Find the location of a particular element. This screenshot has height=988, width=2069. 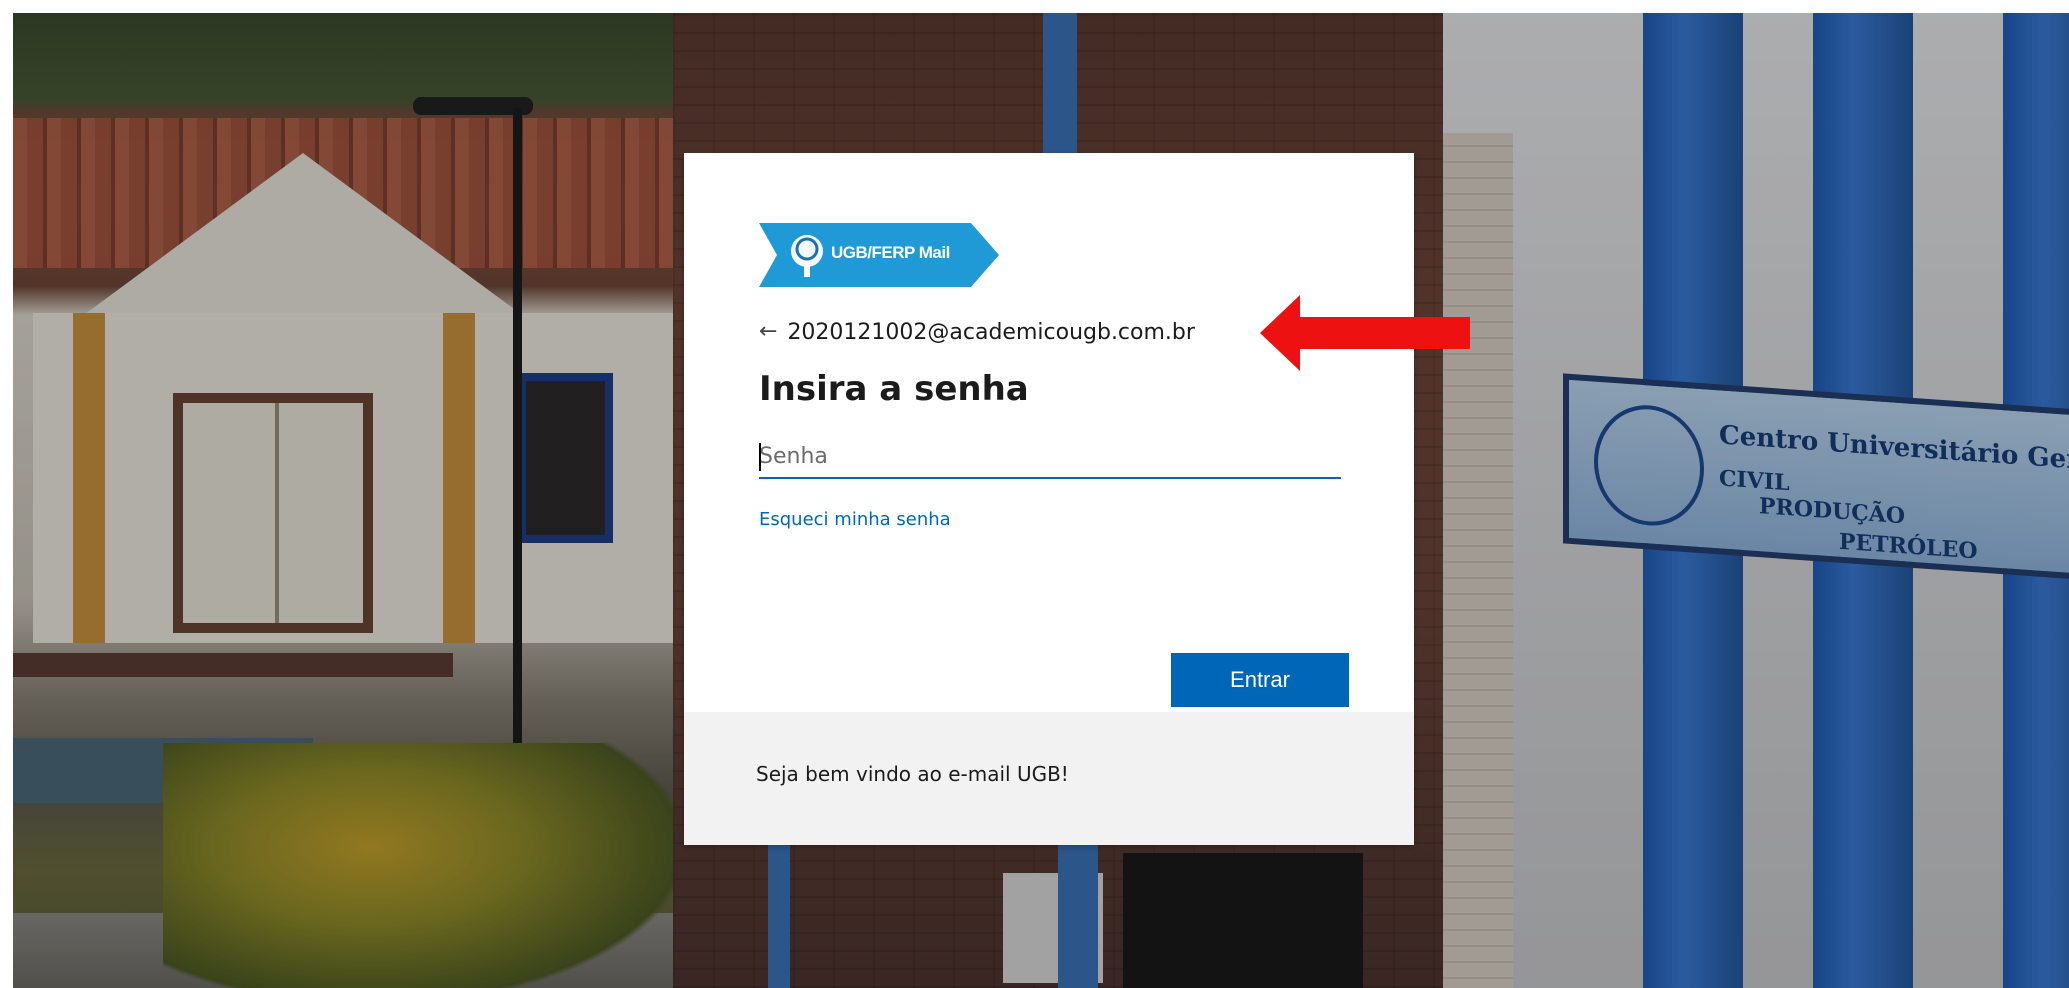

page-title: Insira a senha is located at coordinates (894, 389).